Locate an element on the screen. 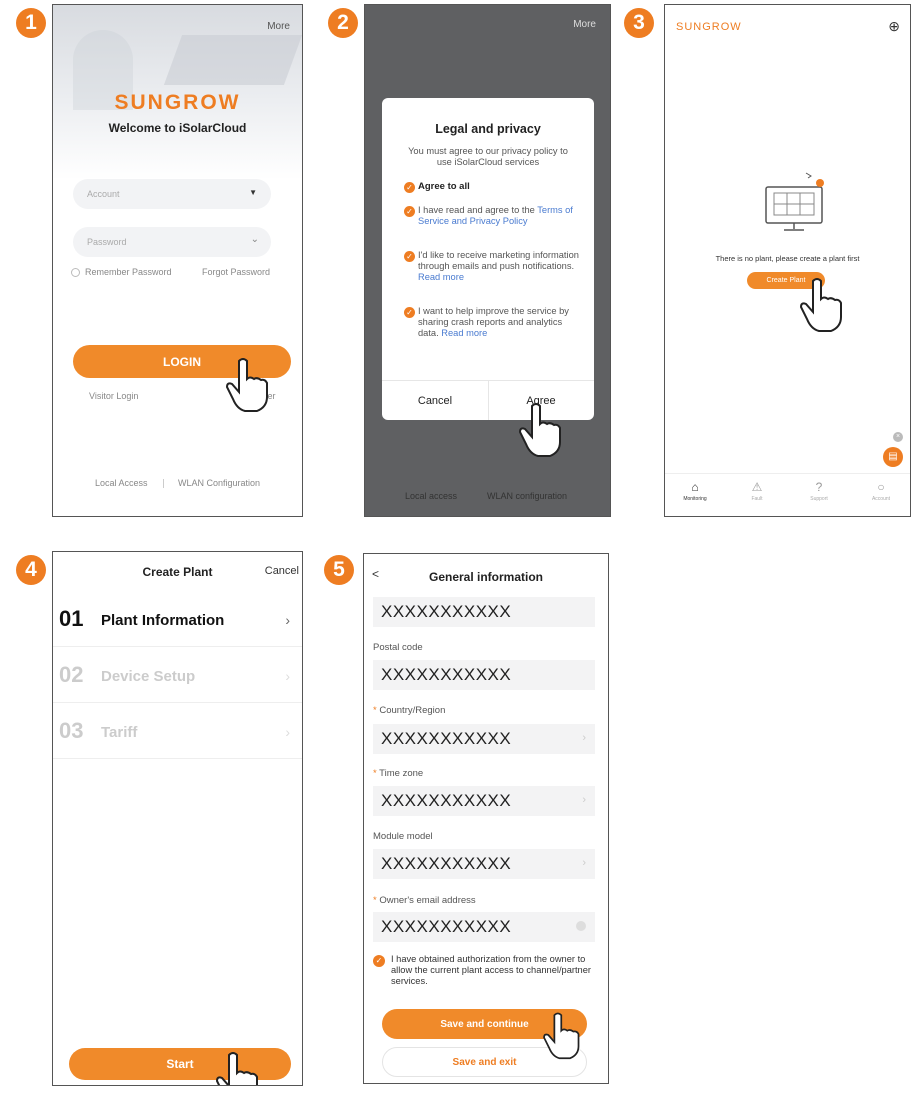 The height and width of the screenshot is (1103, 913). local-access-link: Local access is located at coordinates (431, 496).